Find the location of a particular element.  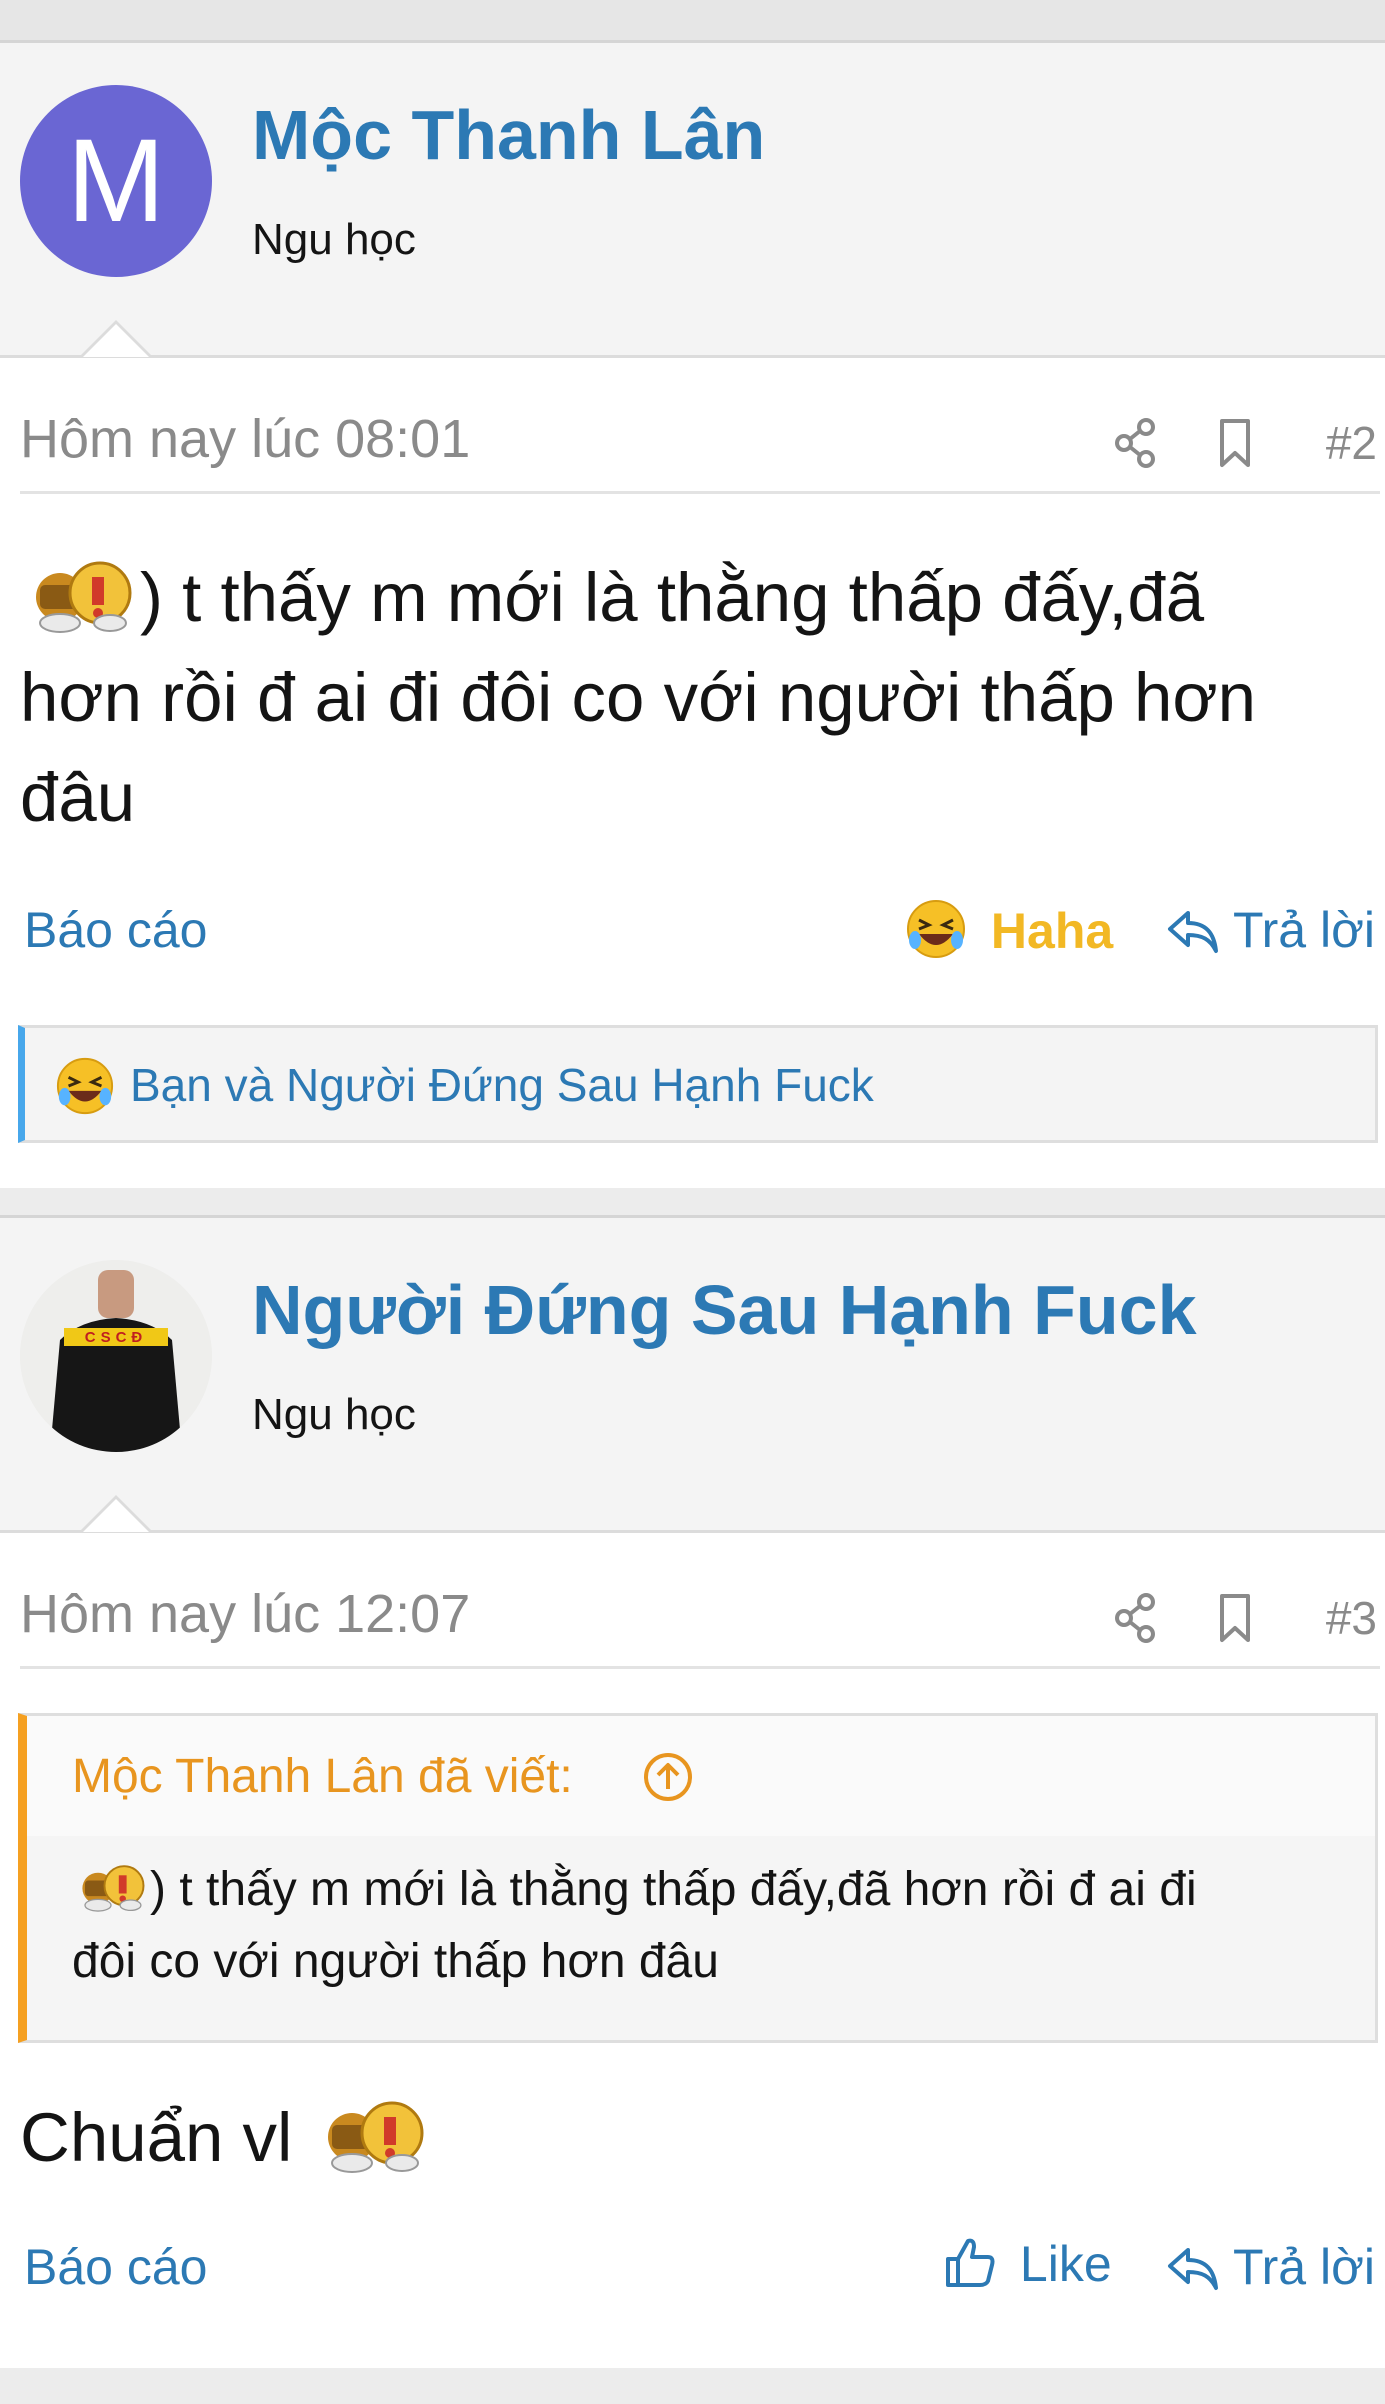

quote-author: Mộc Thanh Lân đã viết: is located at coordinates (322, 1776).